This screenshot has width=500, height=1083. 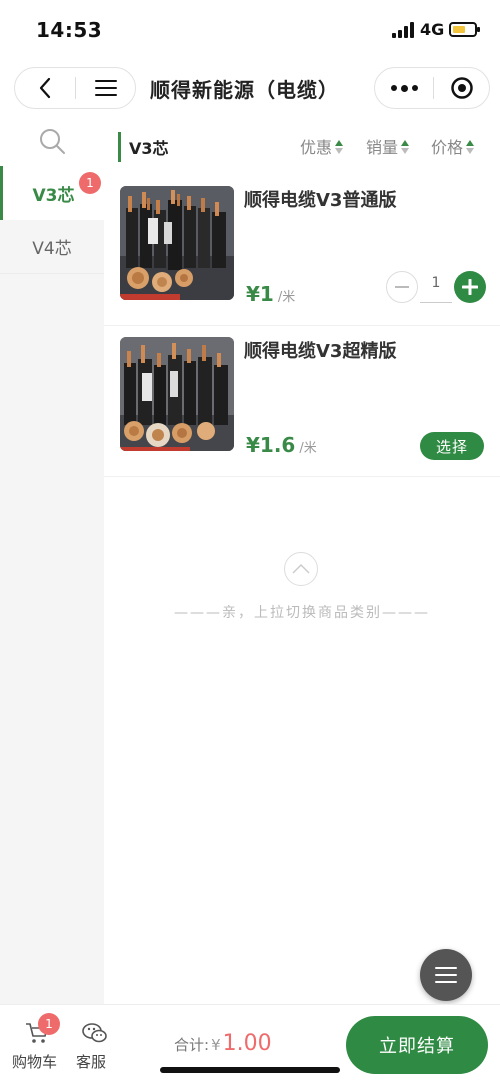 I want to click on hamburger-icon, so click(x=106, y=88).